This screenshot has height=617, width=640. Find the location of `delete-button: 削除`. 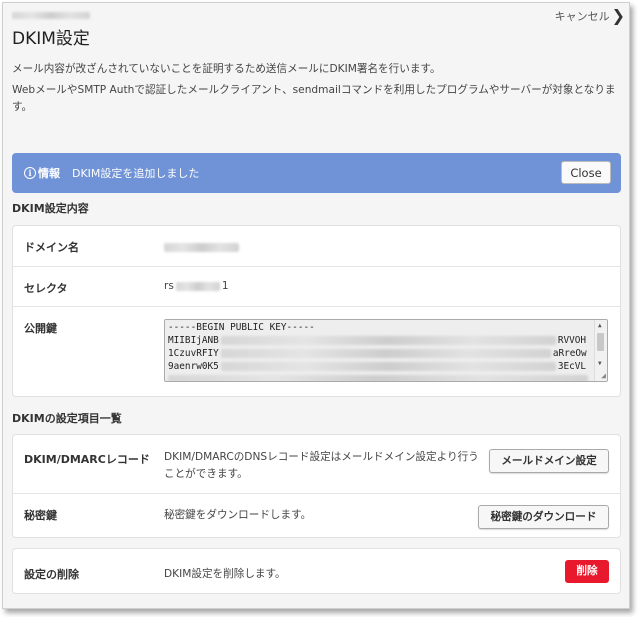

delete-button: 削除 is located at coordinates (587, 571).